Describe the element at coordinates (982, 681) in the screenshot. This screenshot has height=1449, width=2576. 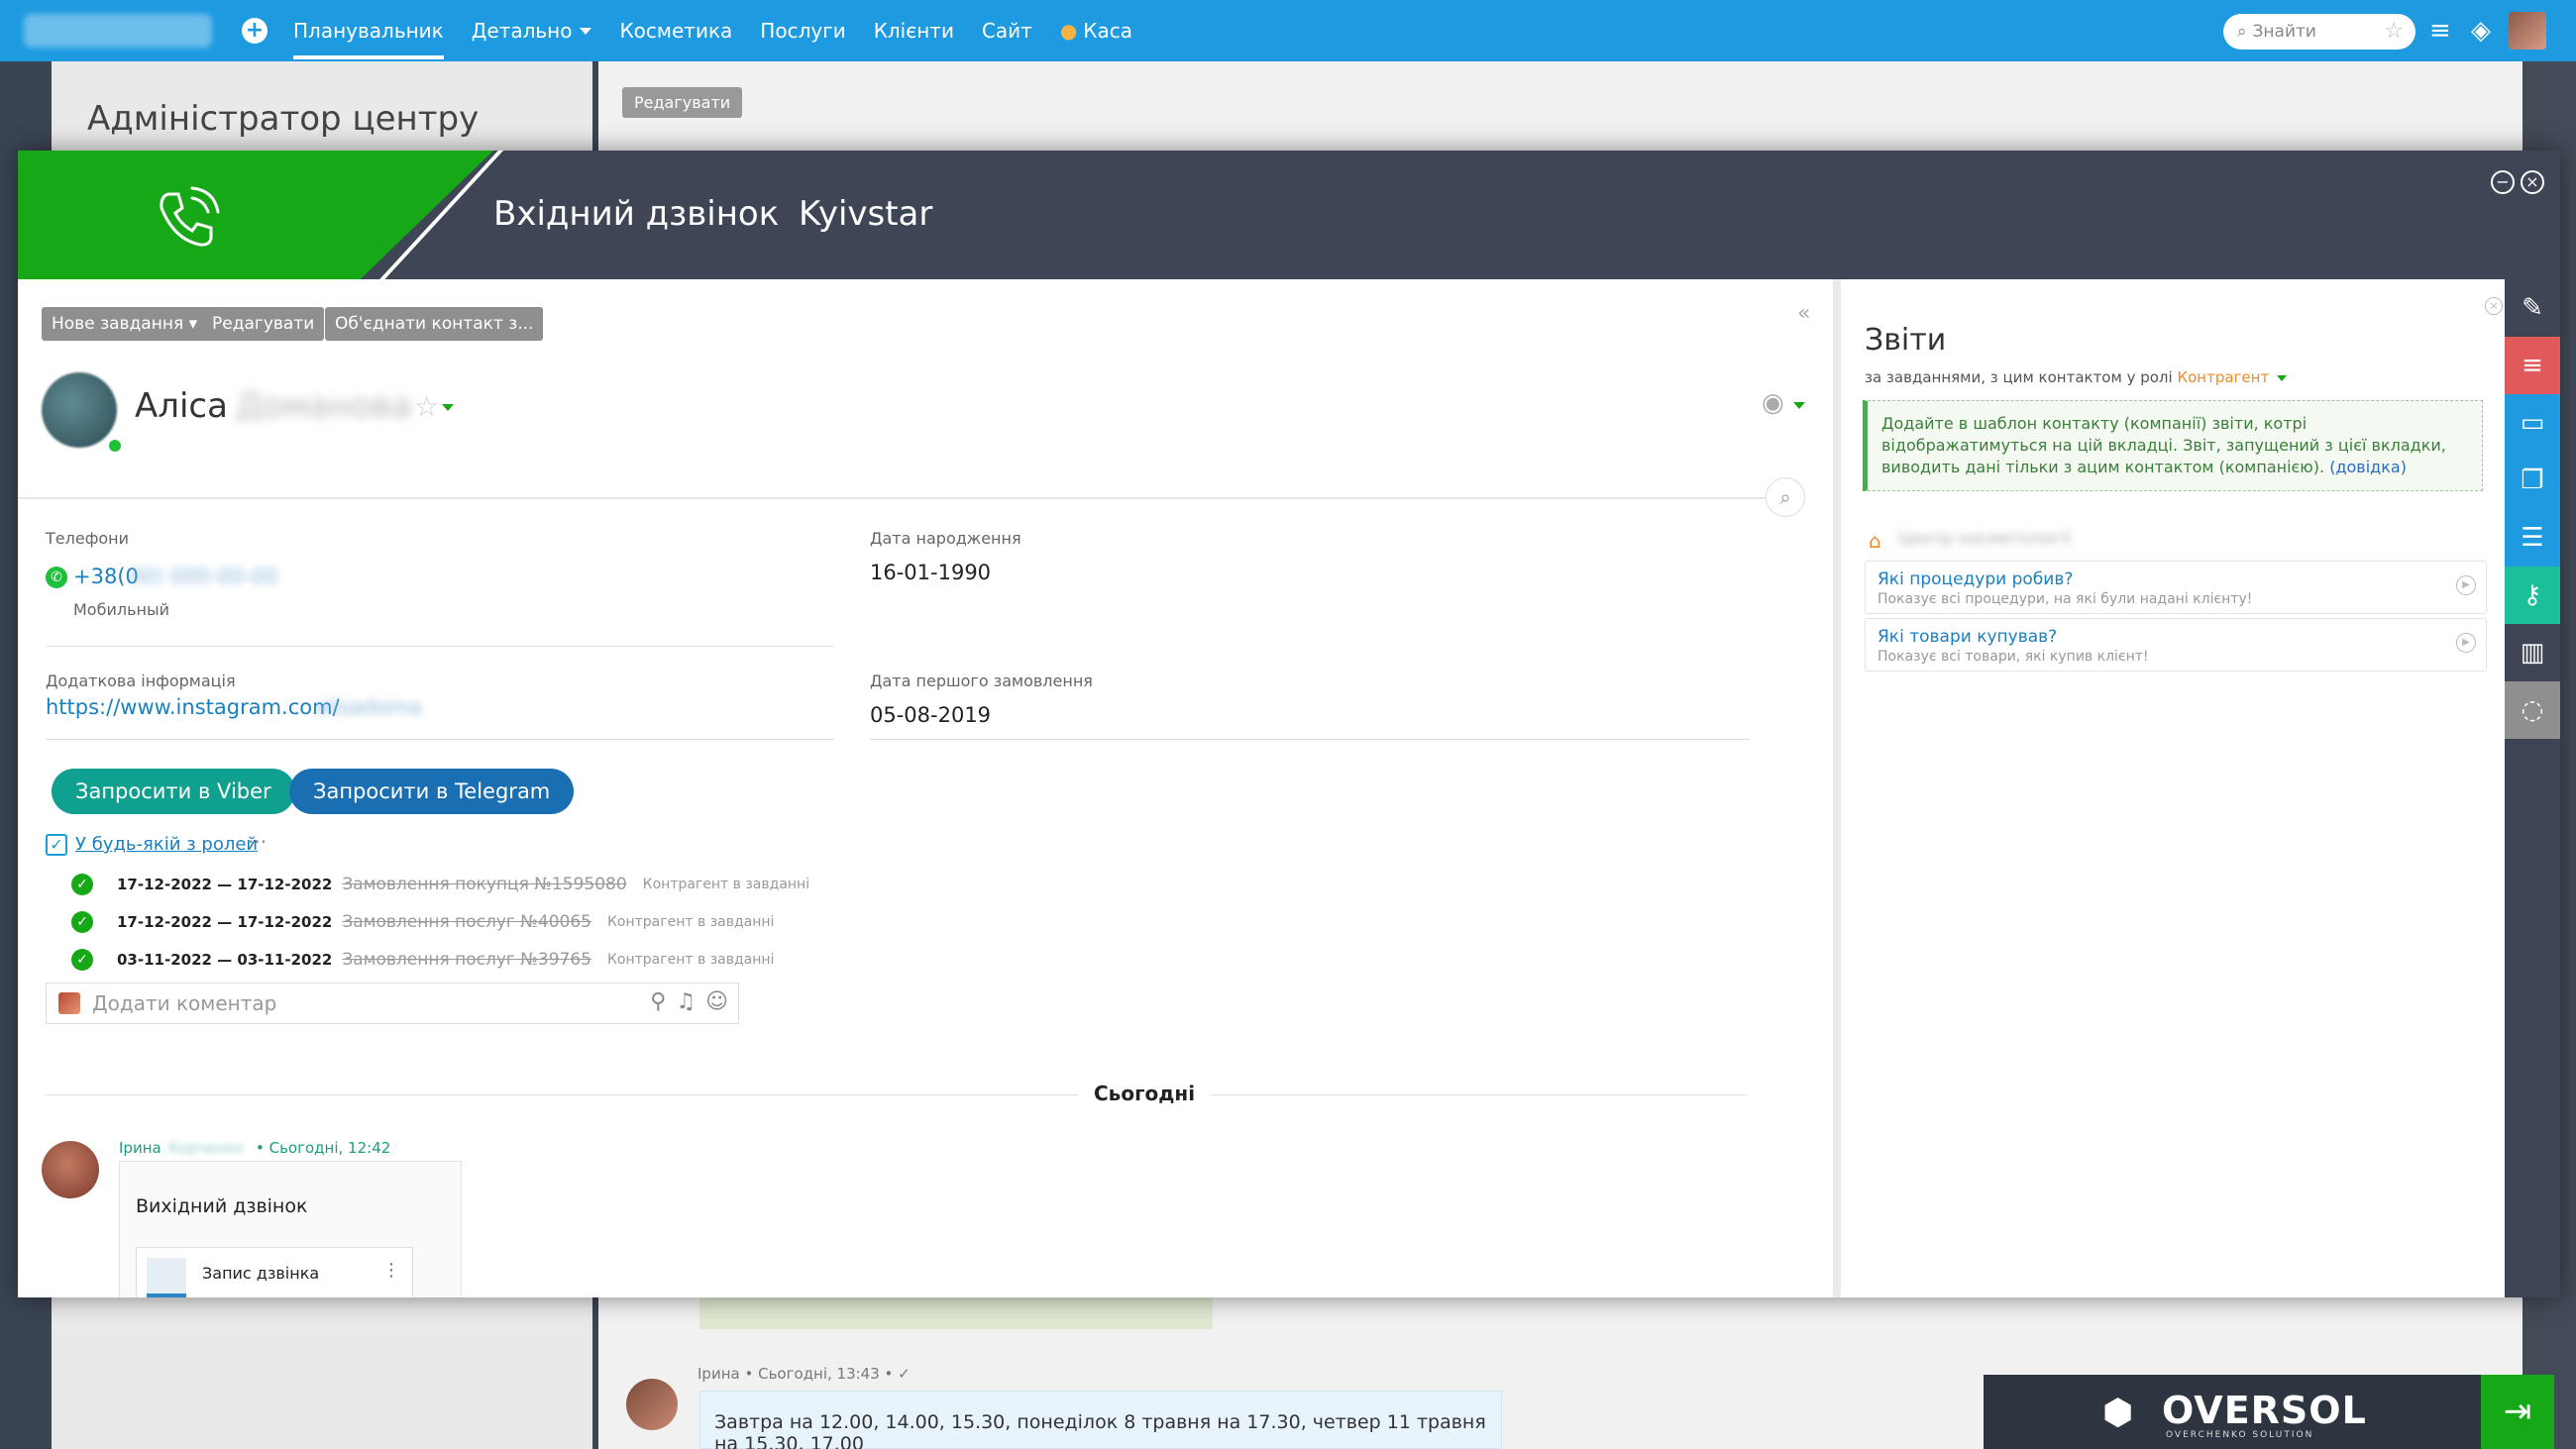
I see `first-order-label: Дата першого замовлення` at that location.